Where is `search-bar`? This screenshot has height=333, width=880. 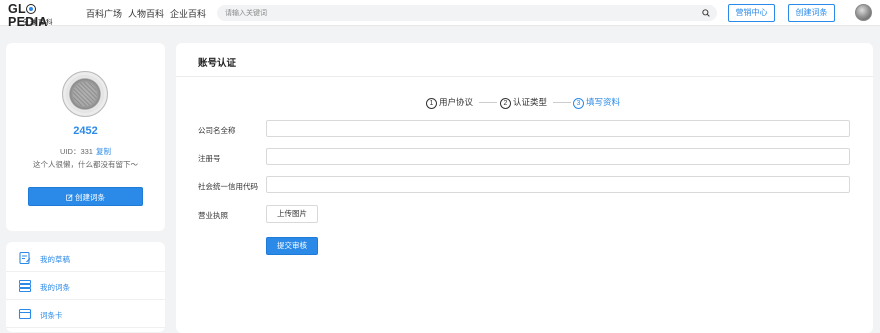 search-bar is located at coordinates (467, 13).